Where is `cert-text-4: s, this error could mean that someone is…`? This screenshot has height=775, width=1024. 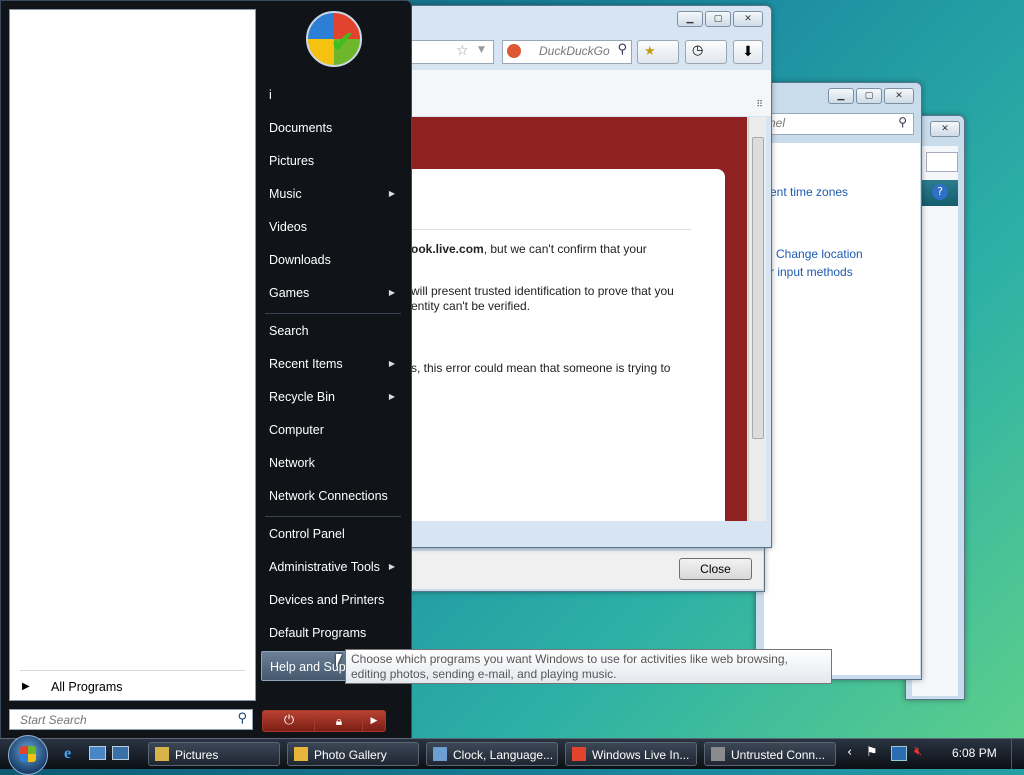 cert-text-4: s, this error could mean that someone is… is located at coordinates (541, 368).